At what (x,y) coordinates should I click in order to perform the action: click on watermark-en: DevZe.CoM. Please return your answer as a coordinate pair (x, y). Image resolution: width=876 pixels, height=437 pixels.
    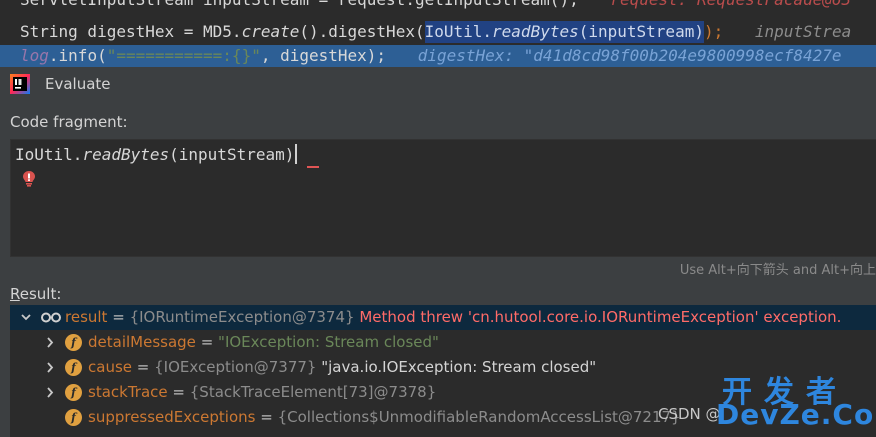
    Looking at the image, I should click on (796, 414).